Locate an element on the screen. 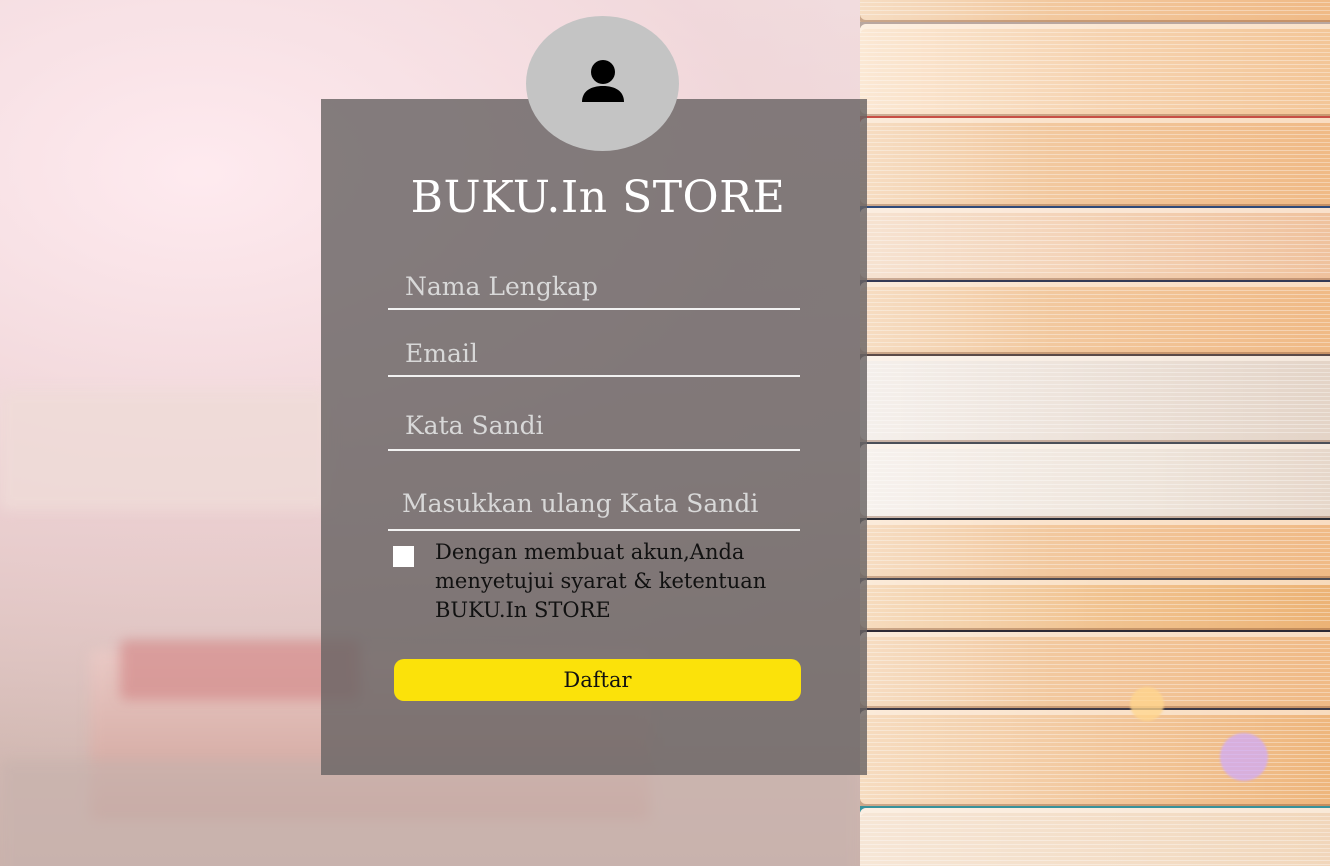  user-icon is located at coordinates (603, 81).